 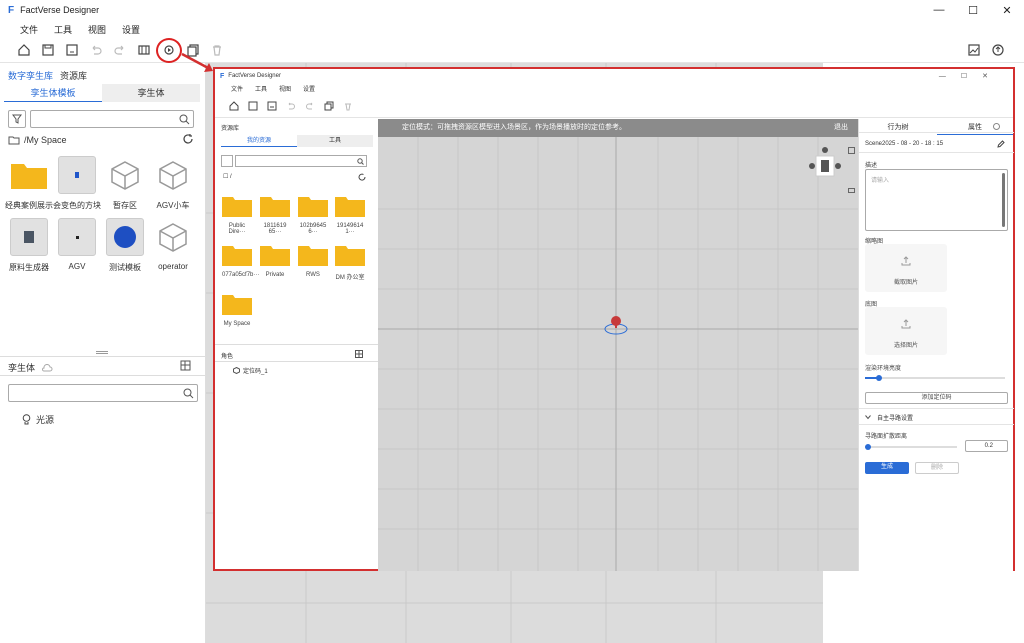 I want to click on nav-distance-input: 0.2, so click(x=986, y=446).